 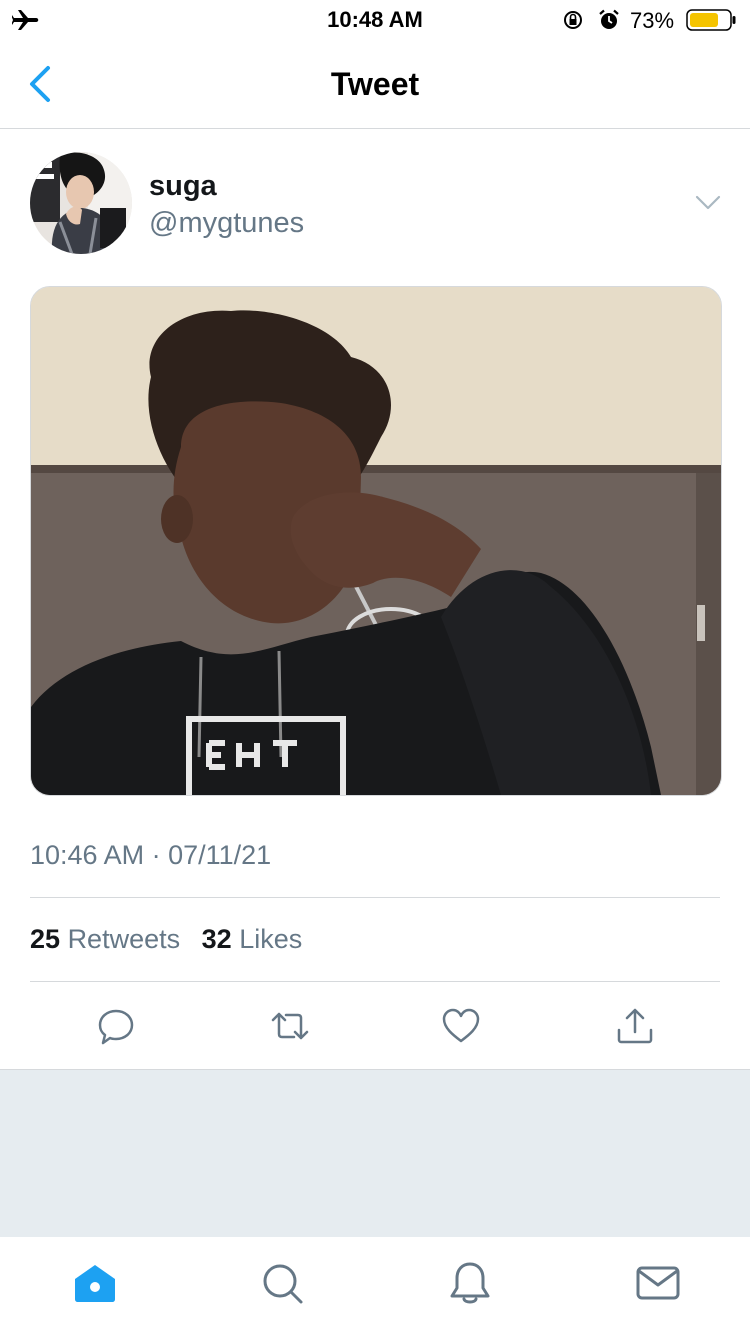 I want to click on author-name: suga, so click(x=183, y=186).